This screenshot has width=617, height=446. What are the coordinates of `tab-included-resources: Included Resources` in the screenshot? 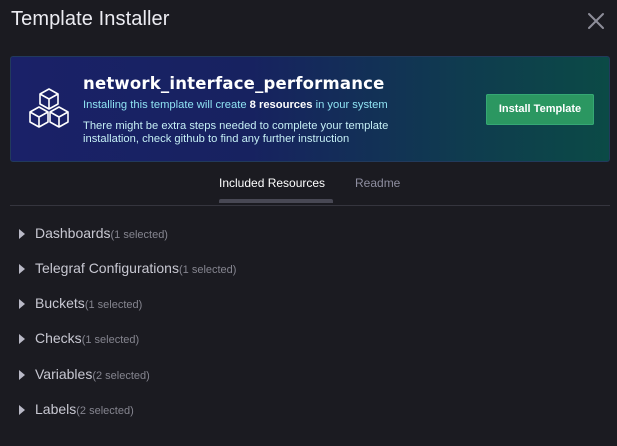 It's located at (272, 183).